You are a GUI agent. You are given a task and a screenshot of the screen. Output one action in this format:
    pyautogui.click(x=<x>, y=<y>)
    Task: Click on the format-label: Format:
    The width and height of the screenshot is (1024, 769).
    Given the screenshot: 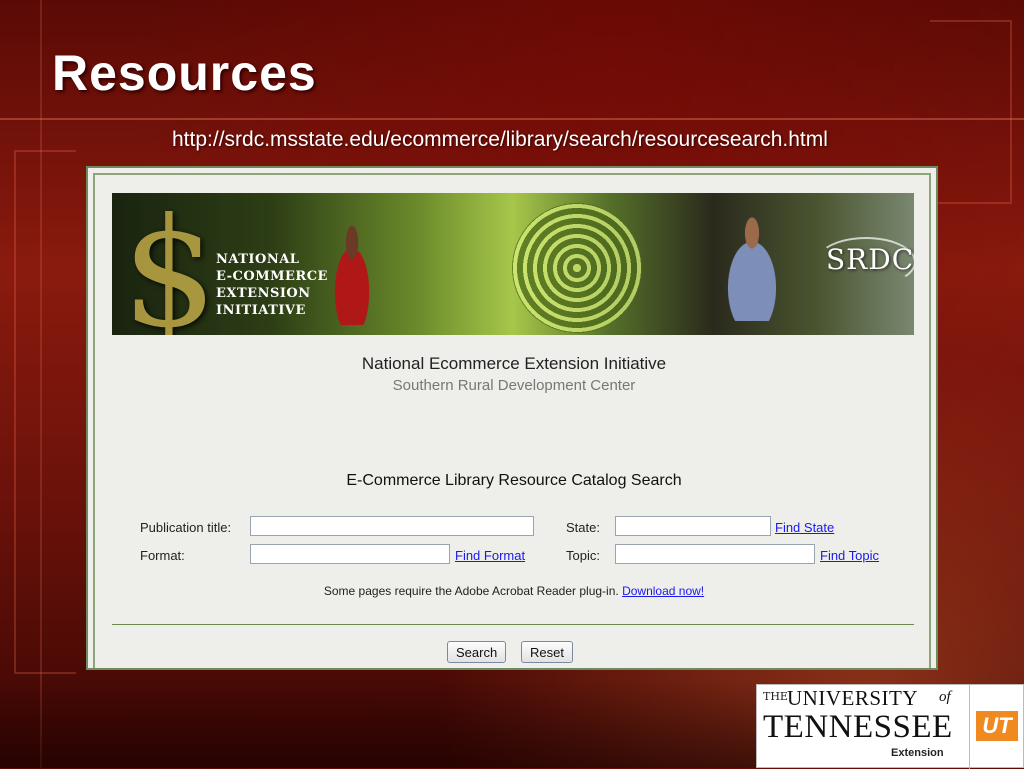 What is the action you would take?
    pyautogui.click(x=162, y=555)
    